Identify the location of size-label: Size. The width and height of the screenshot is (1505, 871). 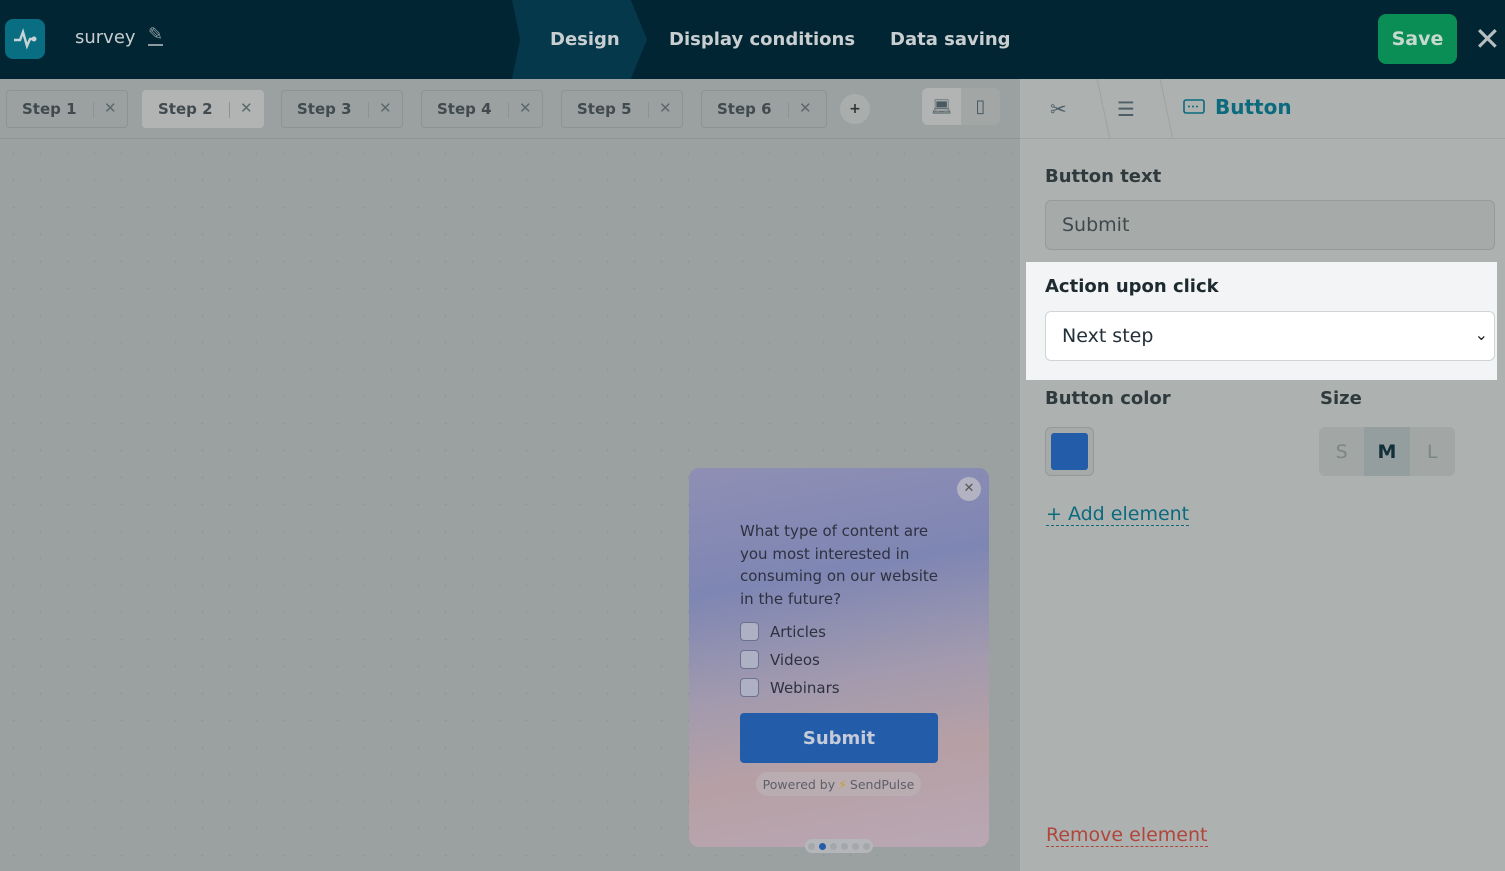
(1341, 398).